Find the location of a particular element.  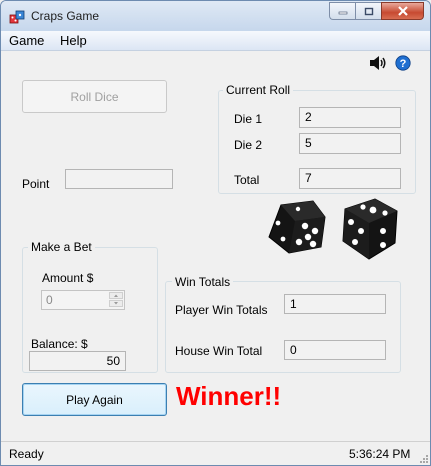

maximize-icon is located at coordinates (368, 11).